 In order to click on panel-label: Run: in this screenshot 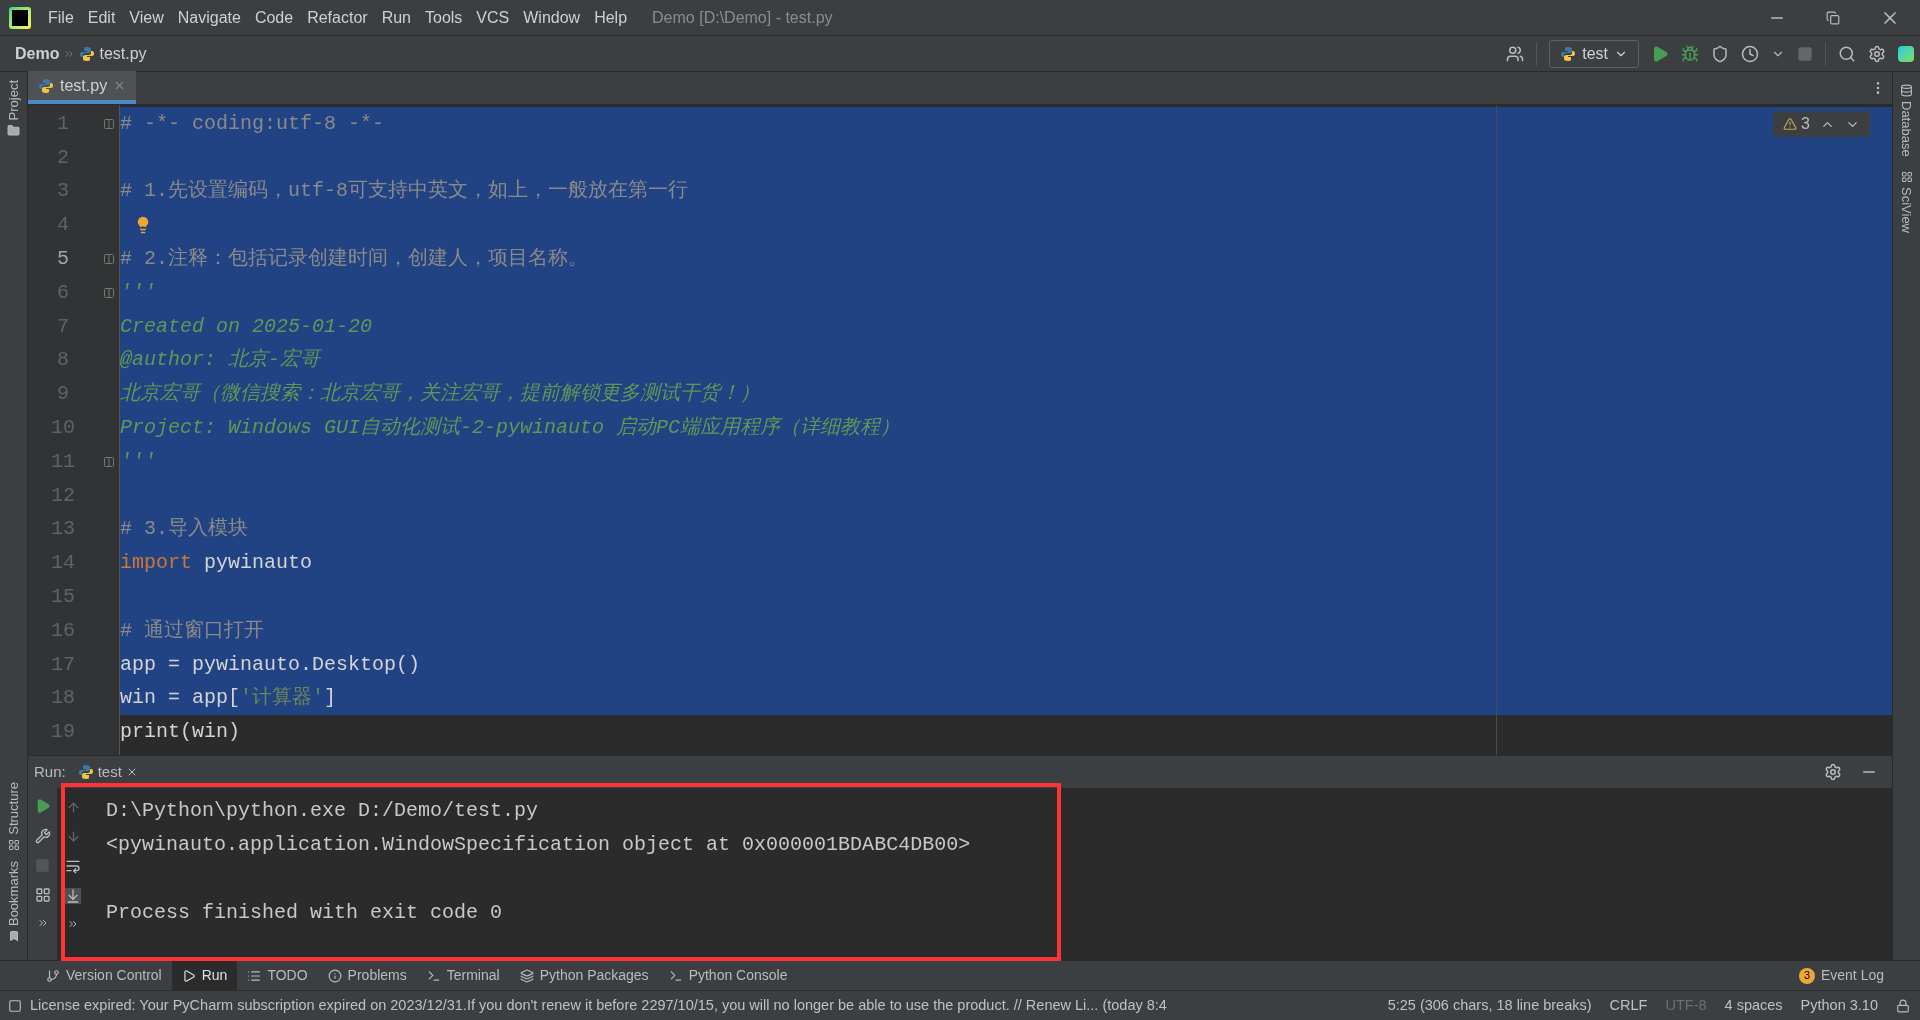, I will do `click(50, 771)`.